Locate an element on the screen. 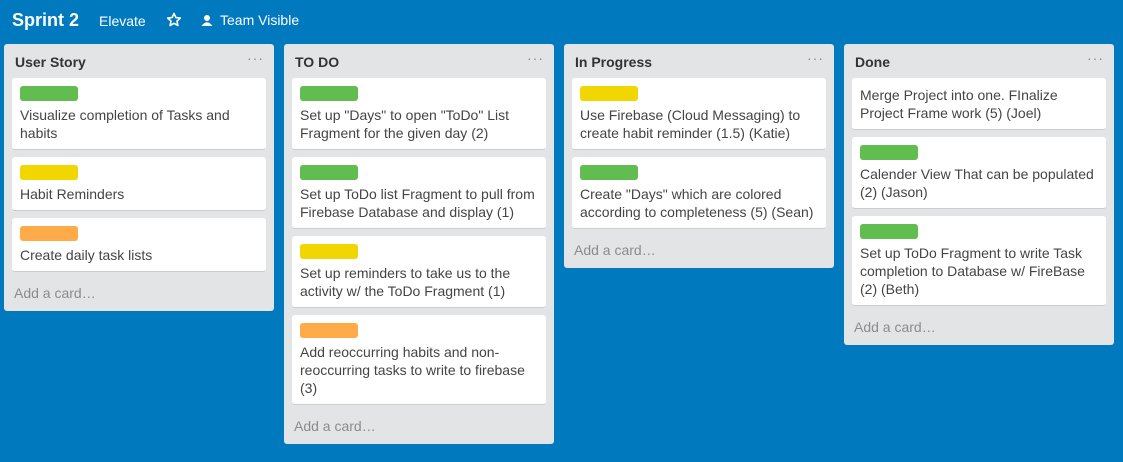  card-title: Create daily task lists is located at coordinates (86, 255).